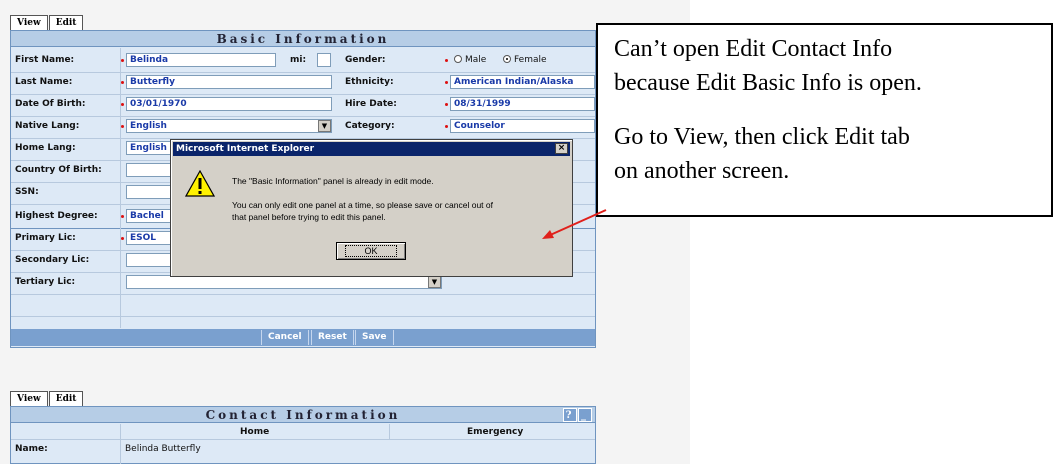  What do you see at coordinates (495, 432) in the screenshot?
I see `col-emergency-header: Emergency` at bounding box center [495, 432].